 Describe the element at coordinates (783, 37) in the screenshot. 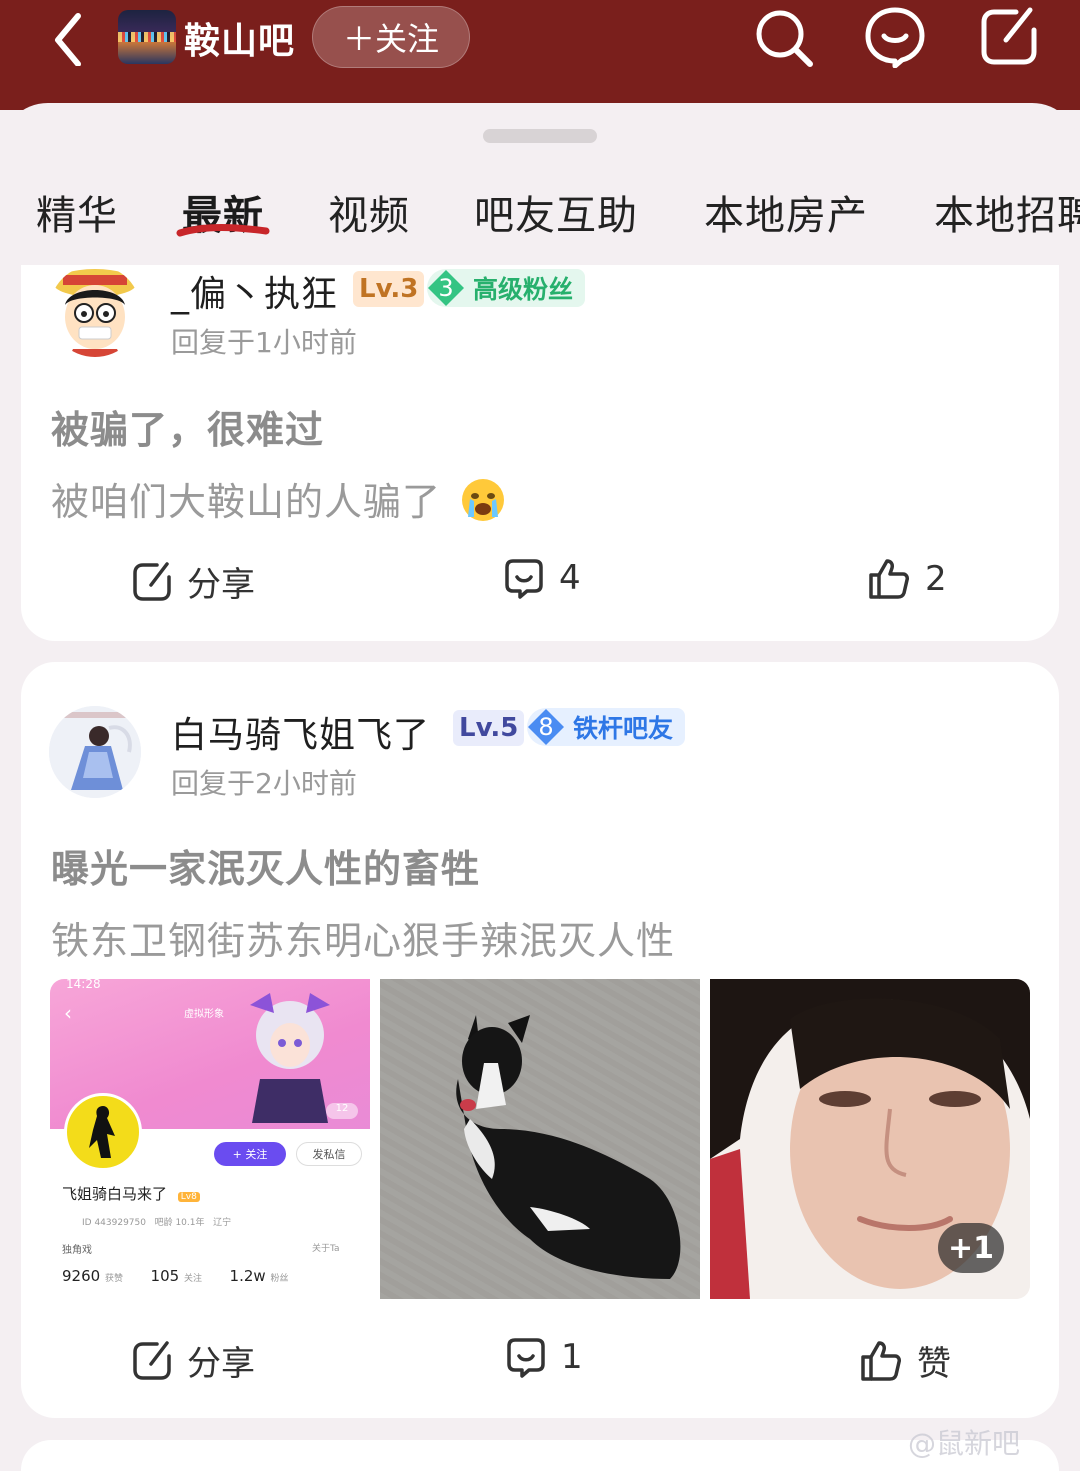

I see `search-icon` at that location.